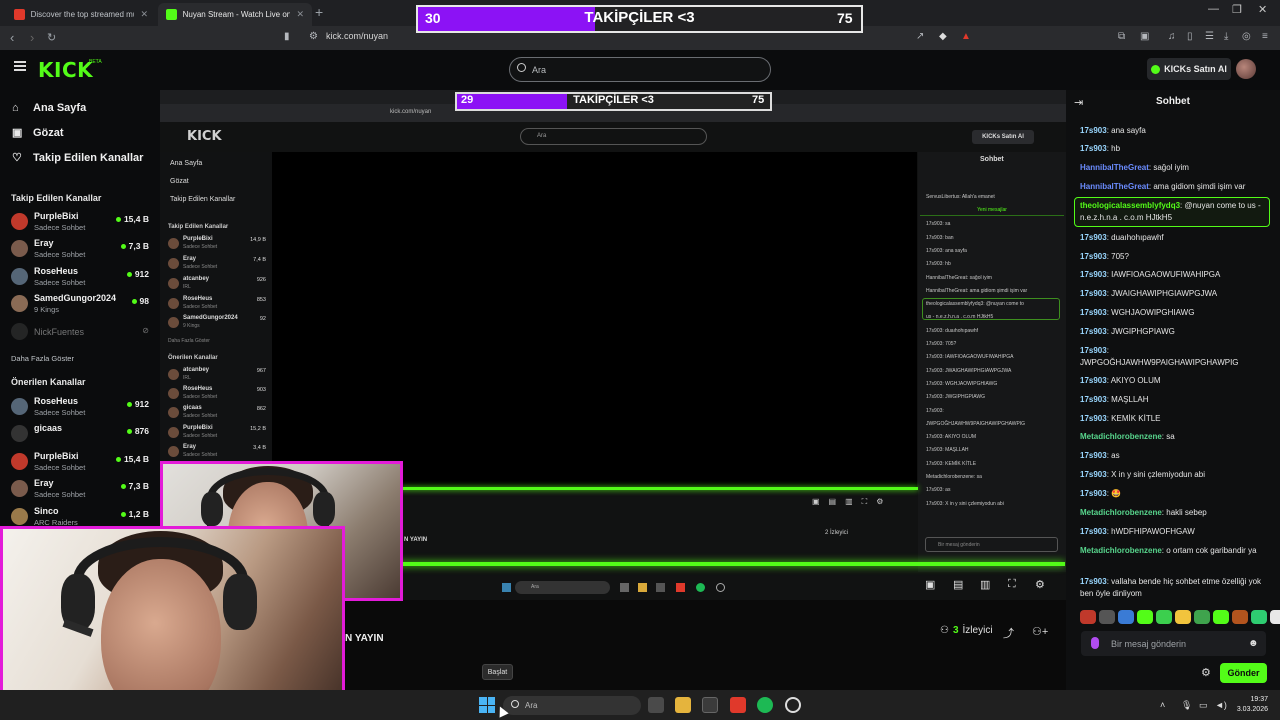 The height and width of the screenshot is (720, 1280). Describe the element at coordinates (966, 36) in the screenshot. I see `rewards-icon: ▲` at that location.